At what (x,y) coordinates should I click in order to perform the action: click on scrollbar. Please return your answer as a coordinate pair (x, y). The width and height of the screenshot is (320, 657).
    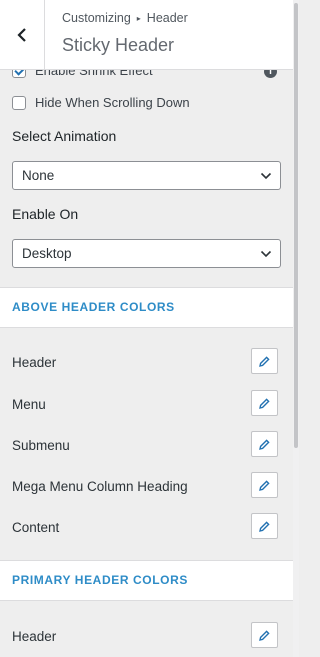
    Looking at the image, I should click on (296, 328).